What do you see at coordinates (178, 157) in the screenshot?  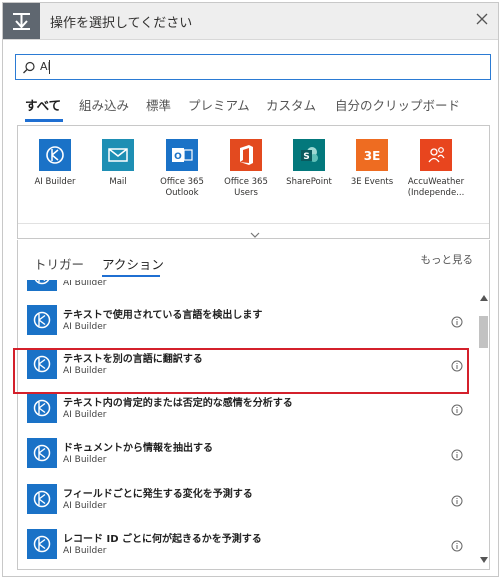 I see `svg-text: O` at bounding box center [178, 157].